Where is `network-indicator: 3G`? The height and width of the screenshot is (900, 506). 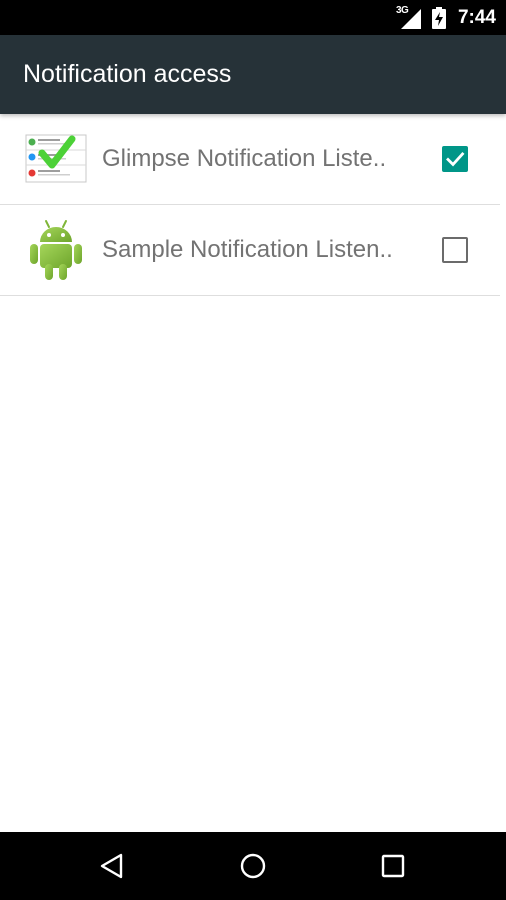 network-indicator: 3G is located at coordinates (409, 17).